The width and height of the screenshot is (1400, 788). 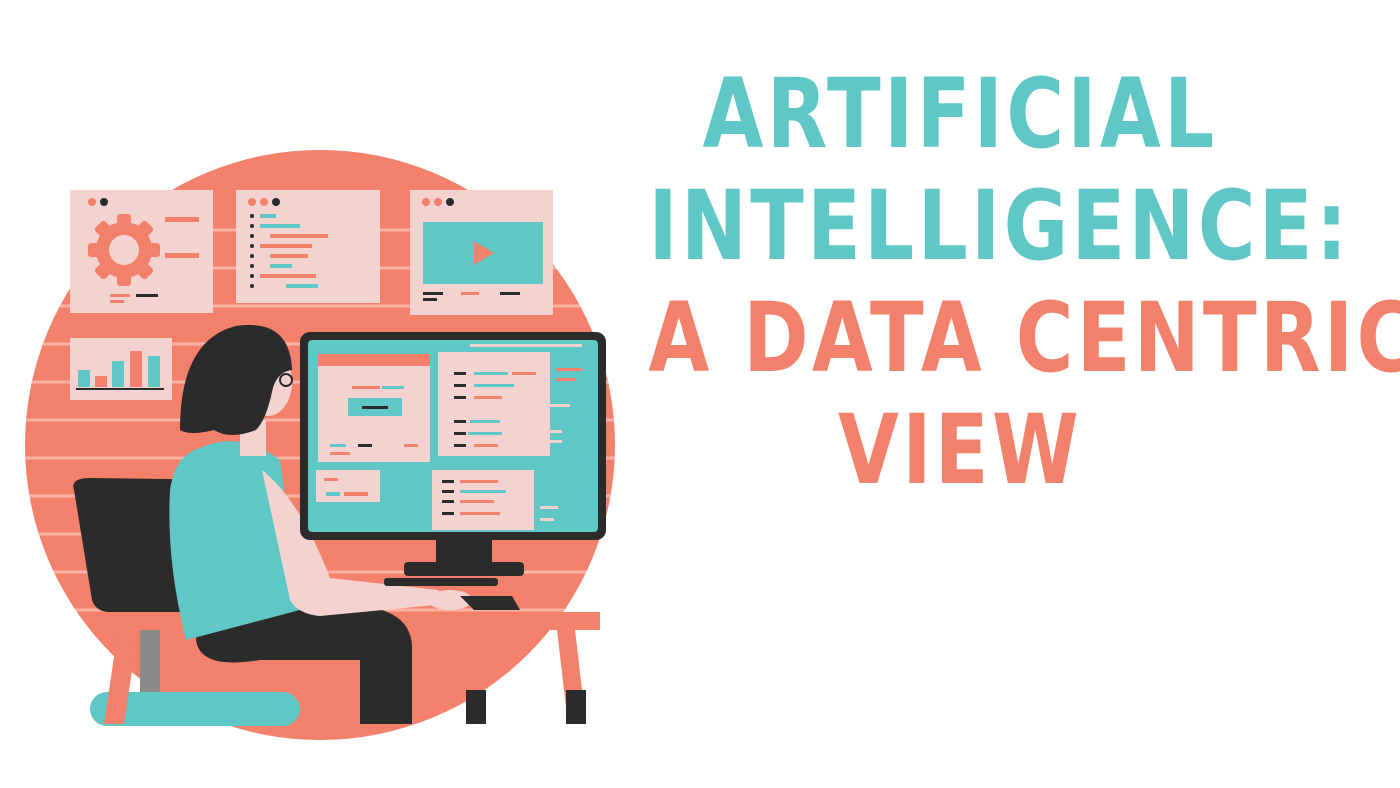 I want to click on computer-monitor, so click(x=453, y=454).